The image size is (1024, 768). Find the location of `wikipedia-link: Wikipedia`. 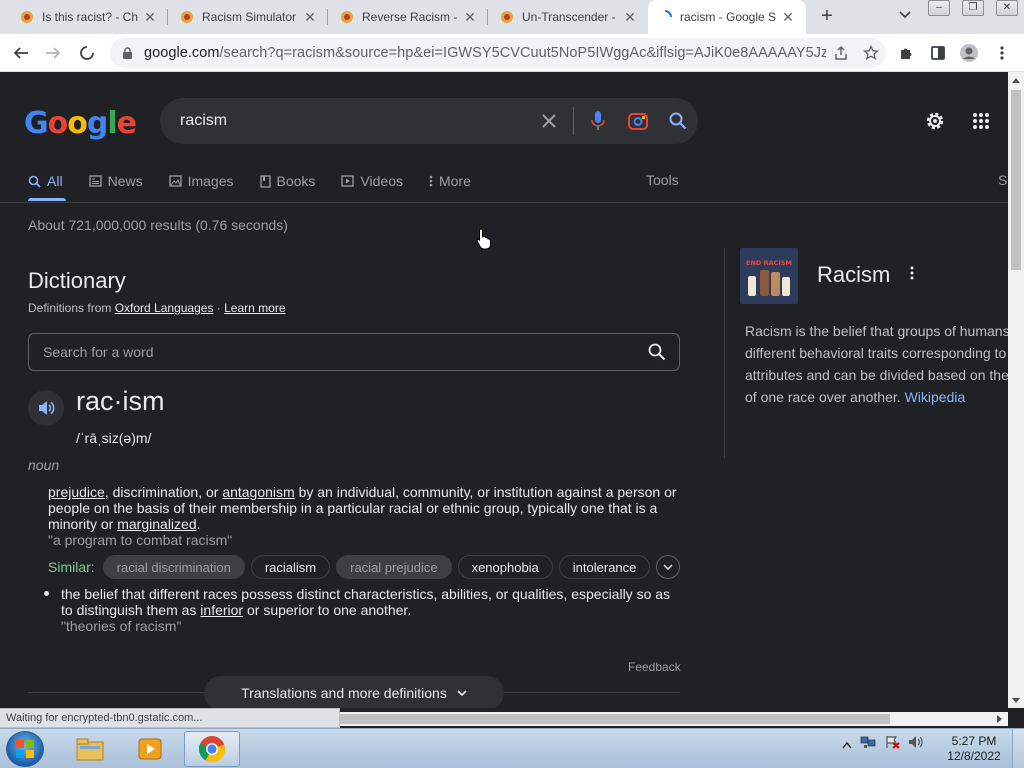

wikipedia-link: Wikipedia is located at coordinates (935, 397).